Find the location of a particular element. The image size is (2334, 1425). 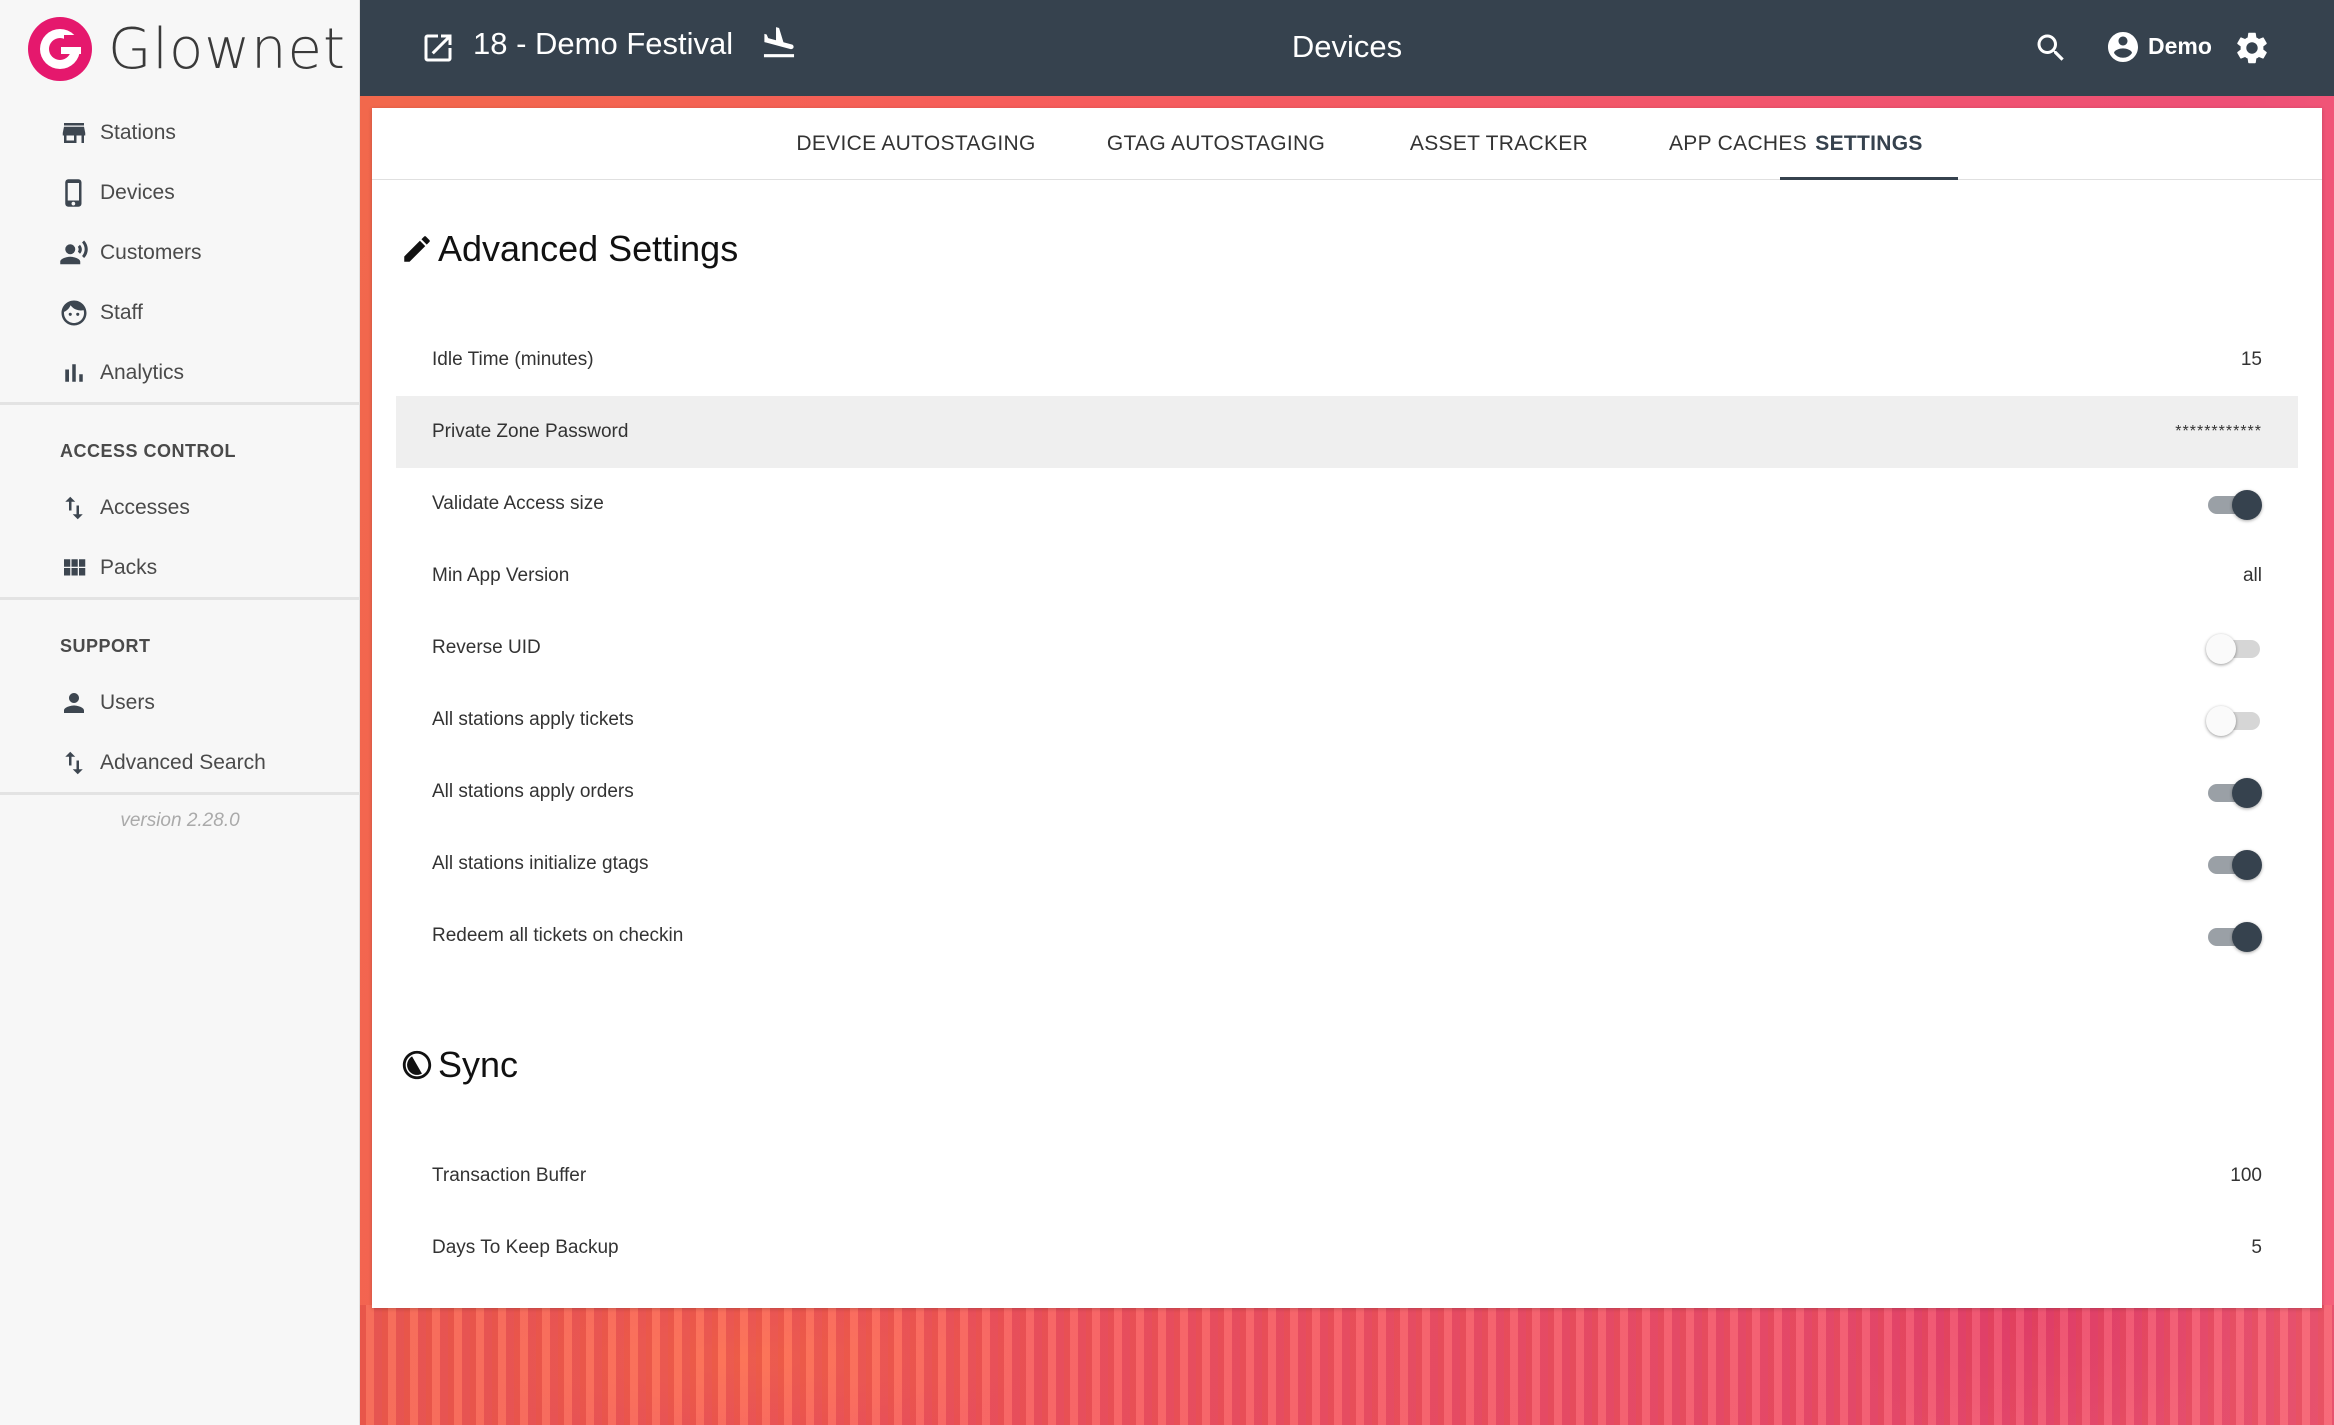

sidebar-item-advanced-search: Advanced Search is located at coordinates (198, 763).